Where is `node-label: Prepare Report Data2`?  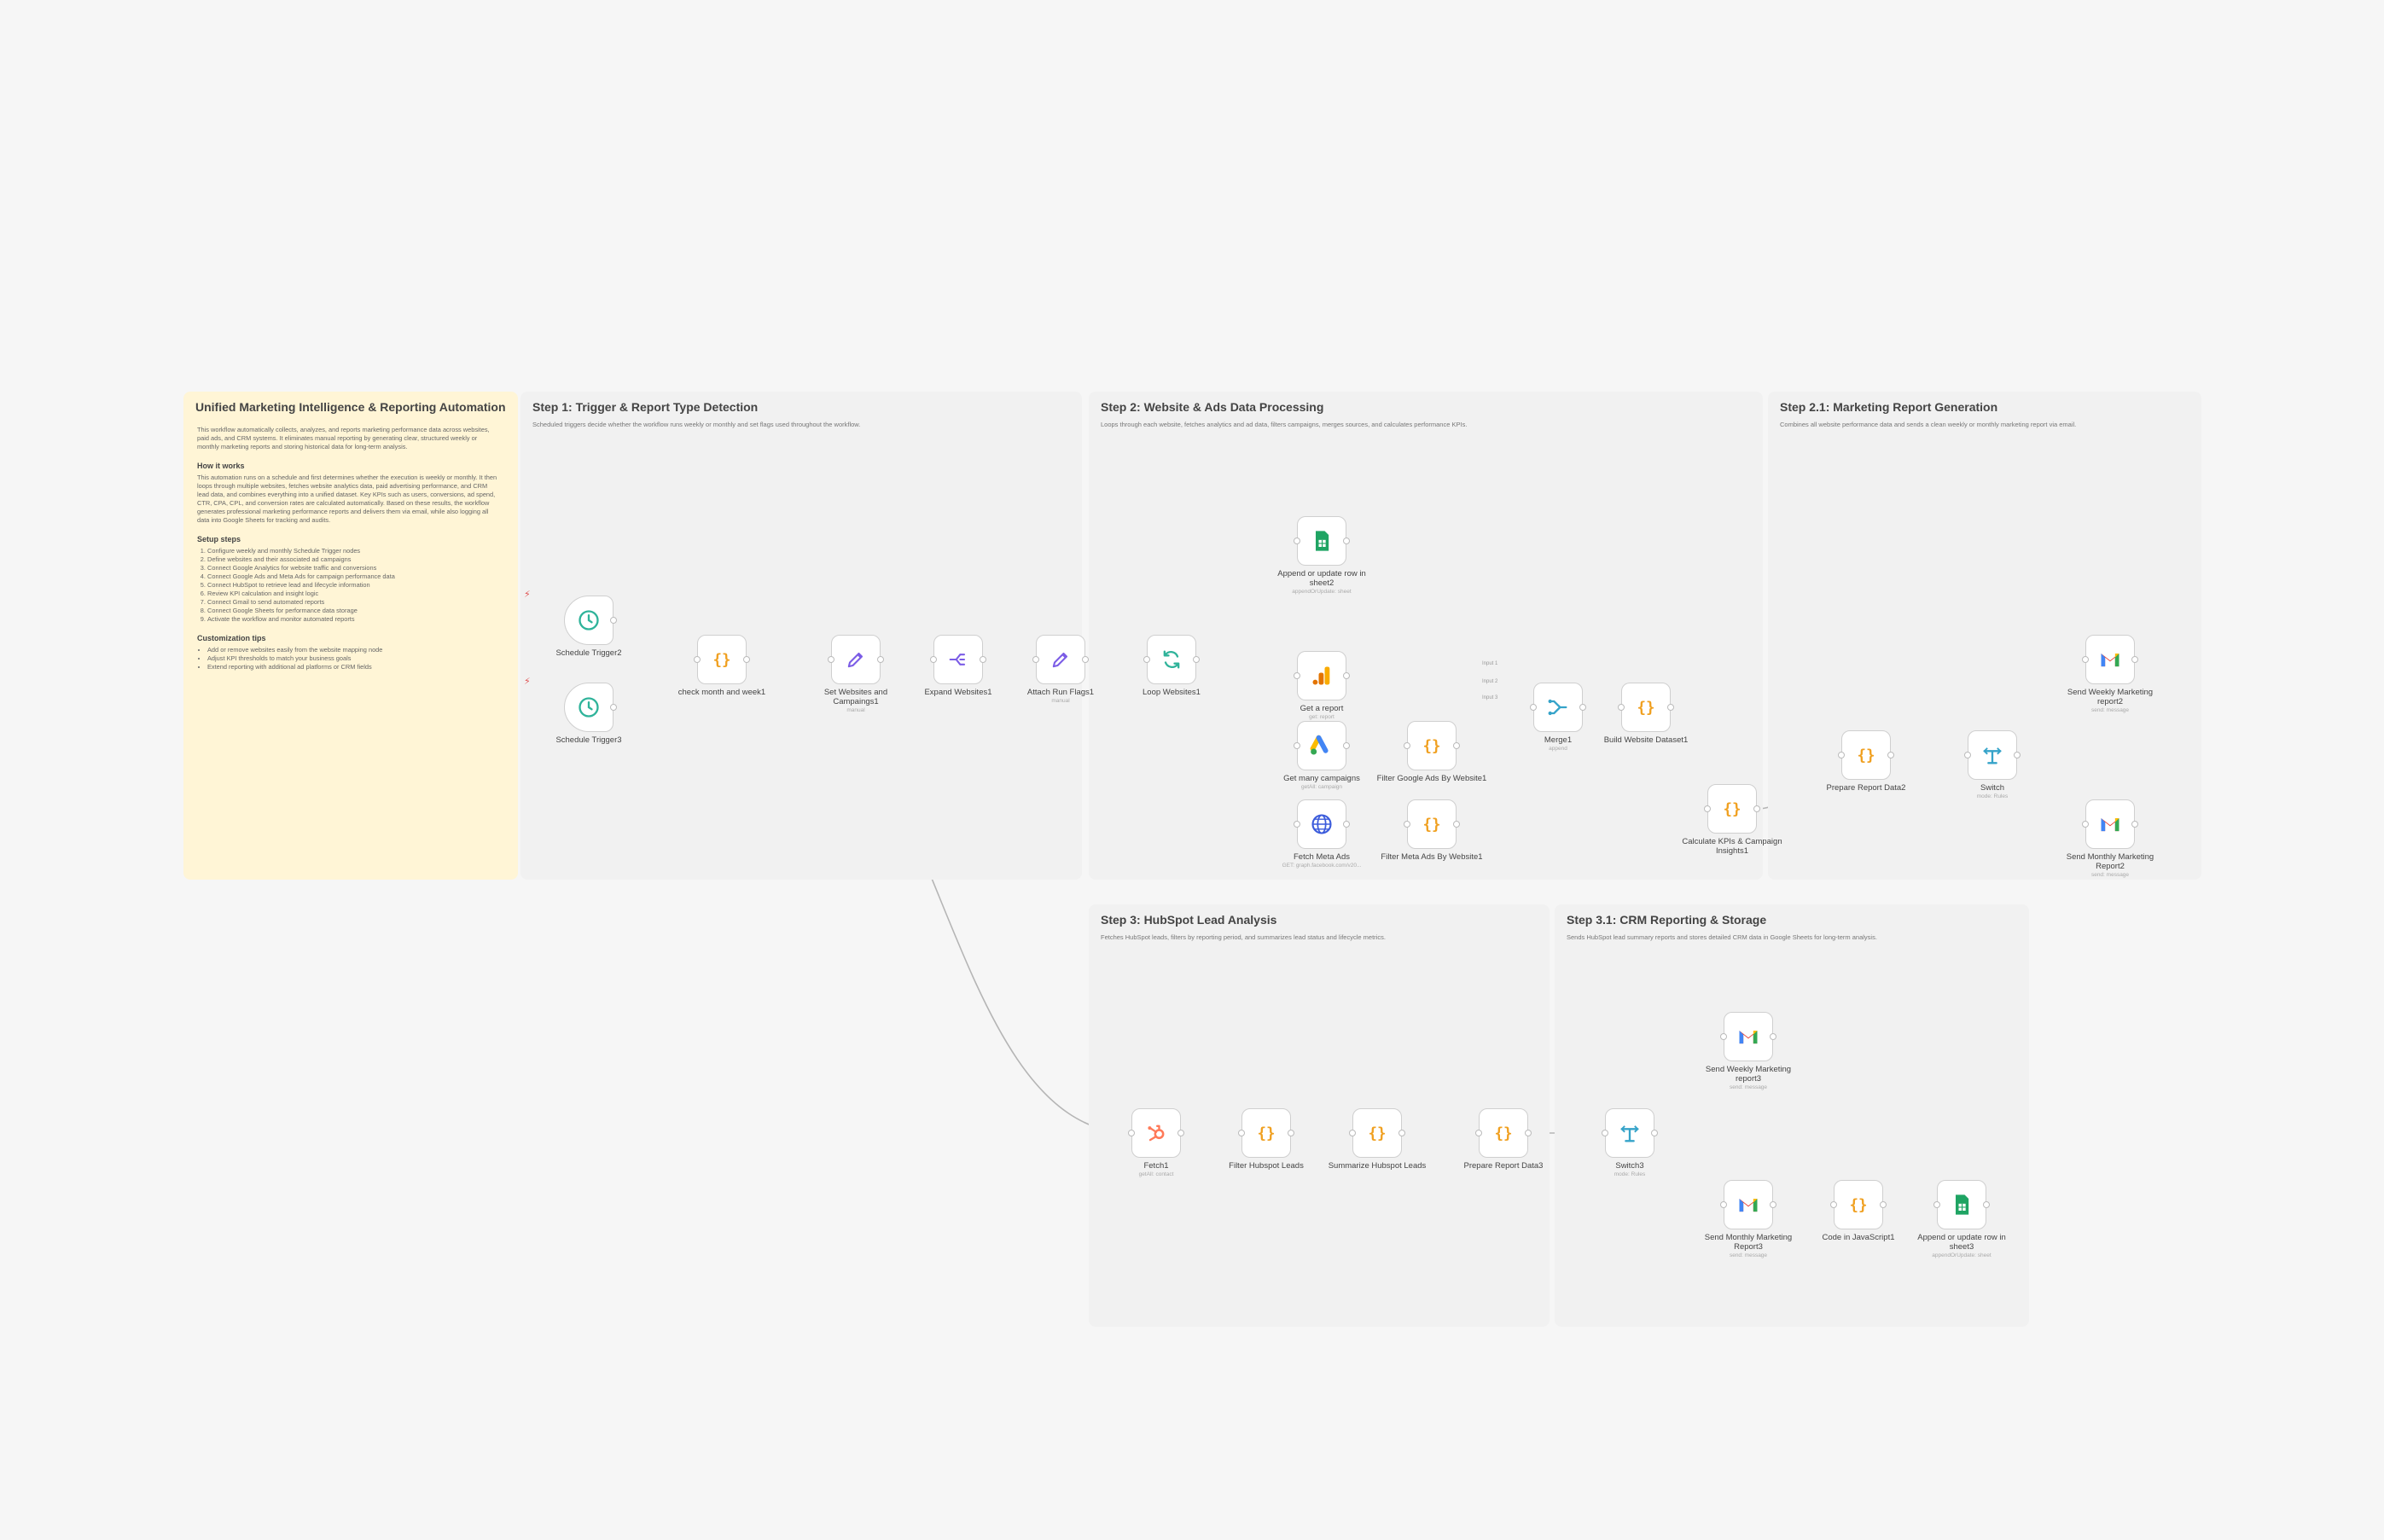 node-label: Prepare Report Data2 is located at coordinates (1866, 788).